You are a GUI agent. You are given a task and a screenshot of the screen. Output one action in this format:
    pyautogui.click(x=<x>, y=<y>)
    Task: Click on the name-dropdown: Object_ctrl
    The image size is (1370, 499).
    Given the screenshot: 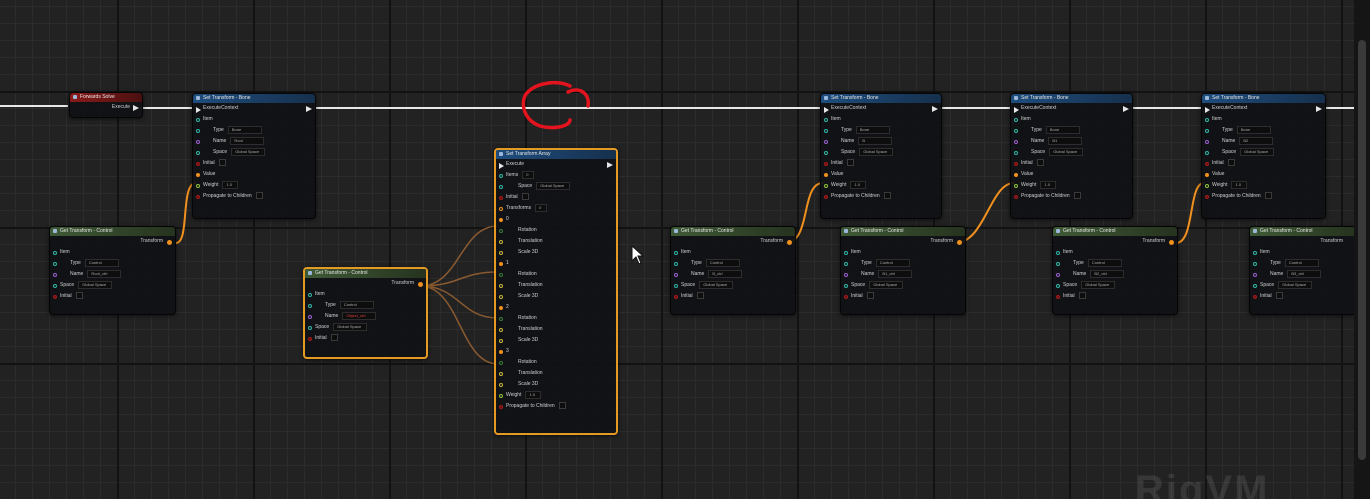 What is the action you would take?
    pyautogui.click(x=359, y=315)
    